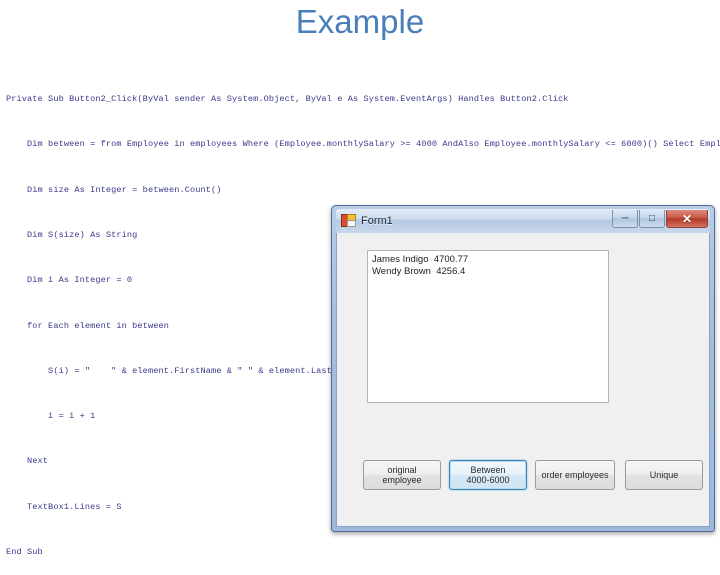  Describe the element at coordinates (523, 221) in the screenshot. I see `window-title-bar: Form1 ─ □ ✕` at that location.